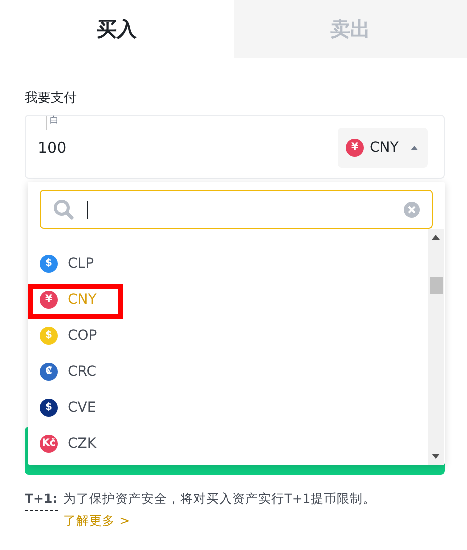 The image size is (467, 550). Describe the element at coordinates (436, 347) in the screenshot. I see `scrollbar` at that location.